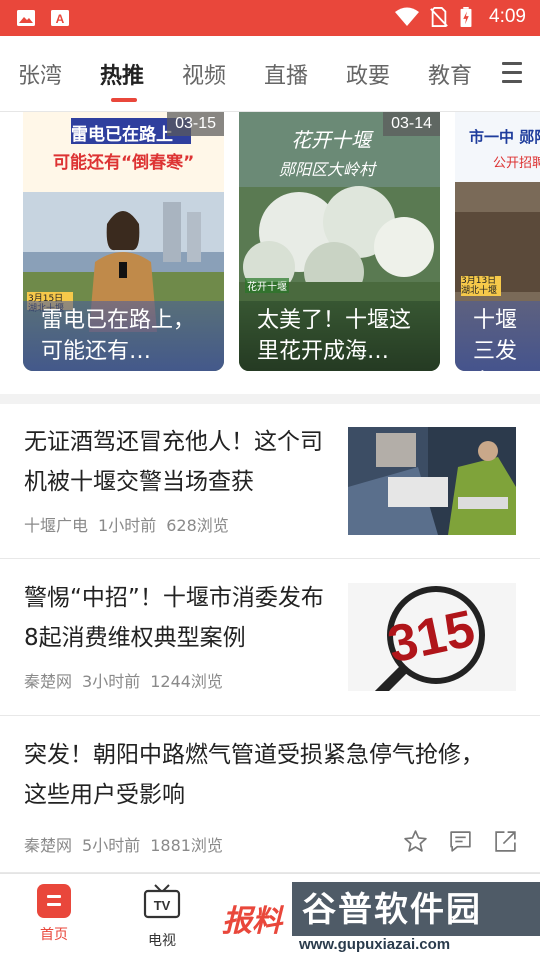 The height and width of the screenshot is (960, 540). I want to click on banner-headline: 雷电已在路上, so click(122, 135).